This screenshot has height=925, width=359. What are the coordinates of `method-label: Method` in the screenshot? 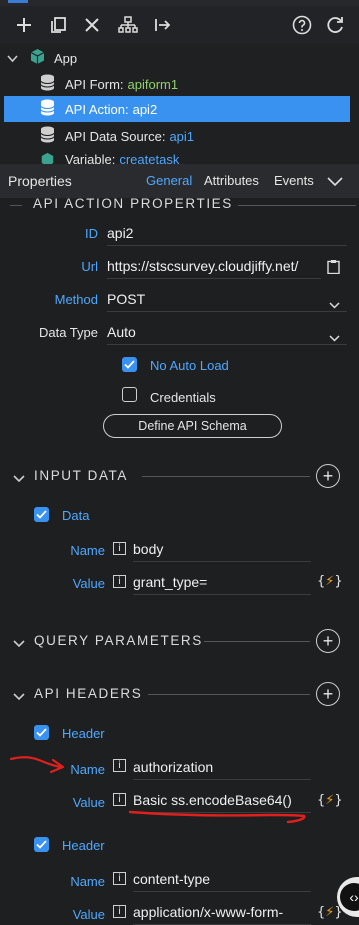 It's located at (76, 299).